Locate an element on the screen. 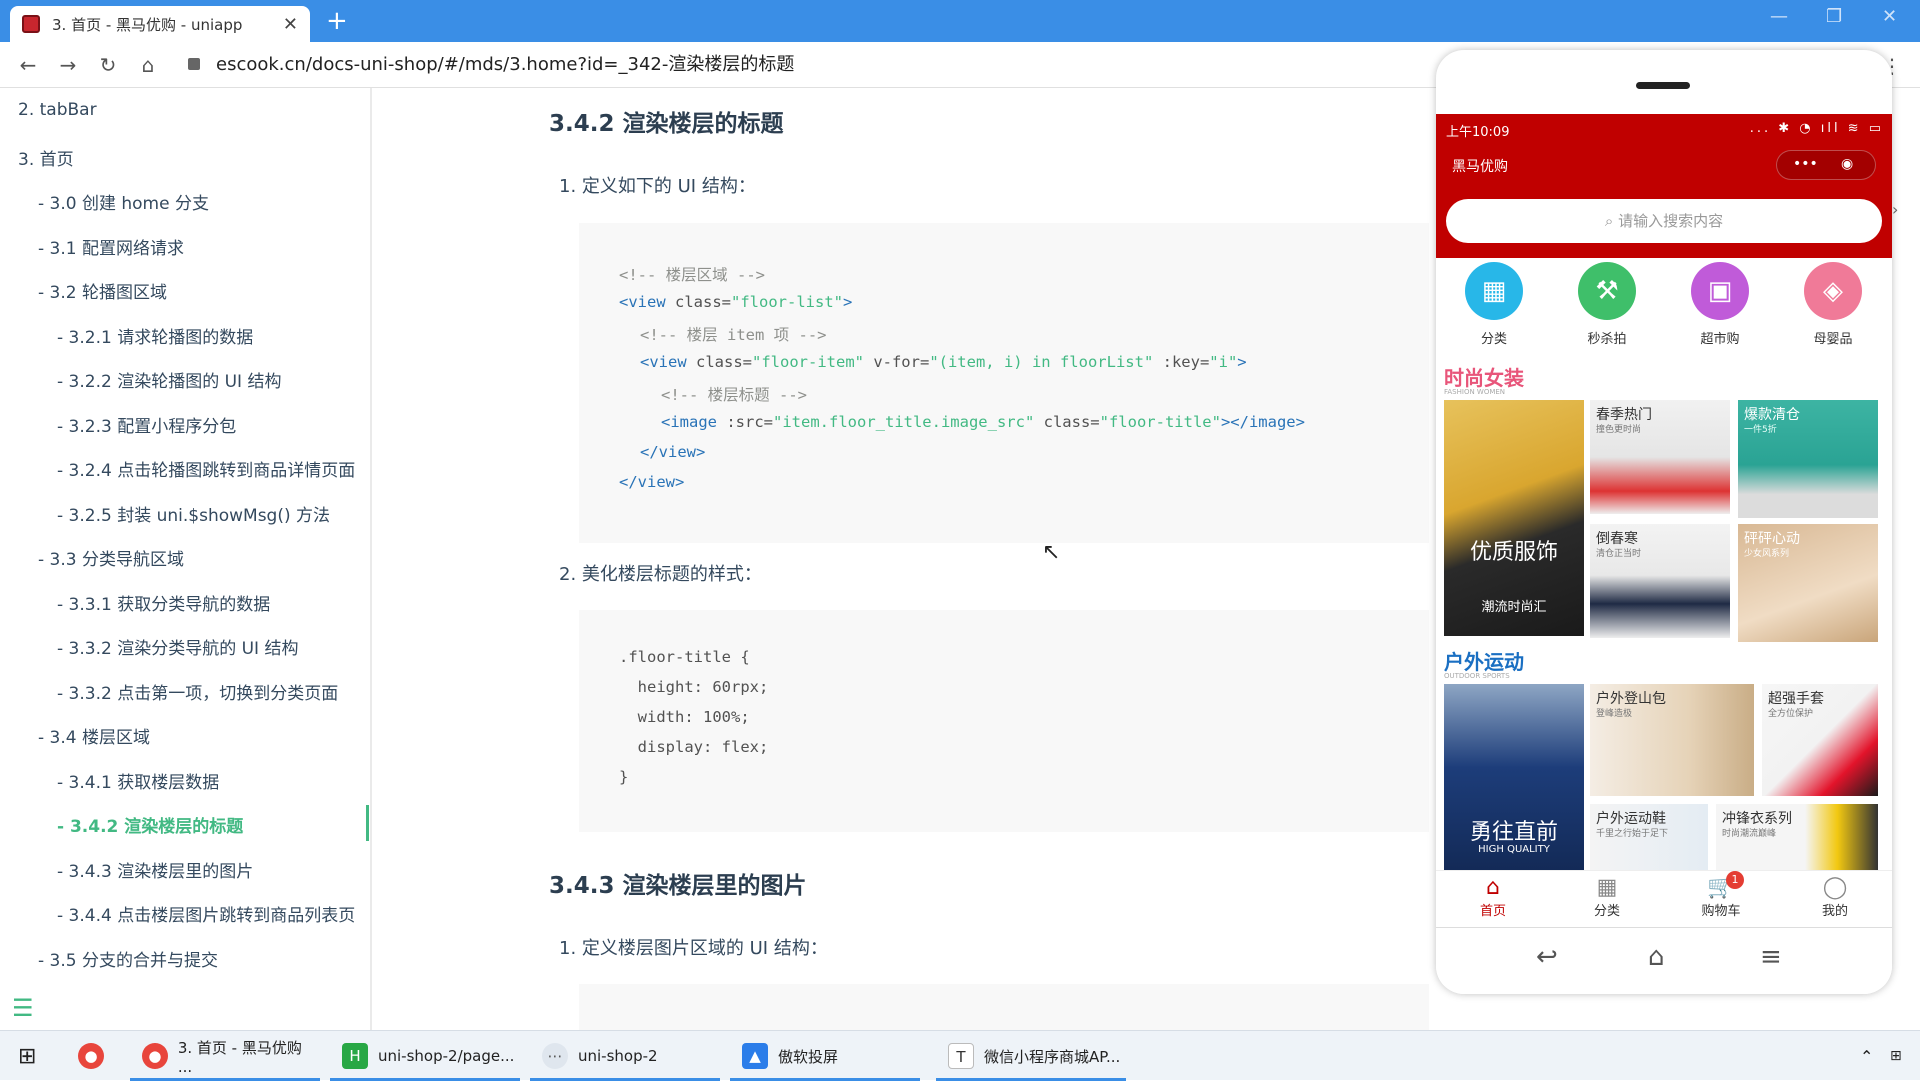 The height and width of the screenshot is (1081, 1920). cat-item: ◈ 母婴品 is located at coordinates (1833, 304).